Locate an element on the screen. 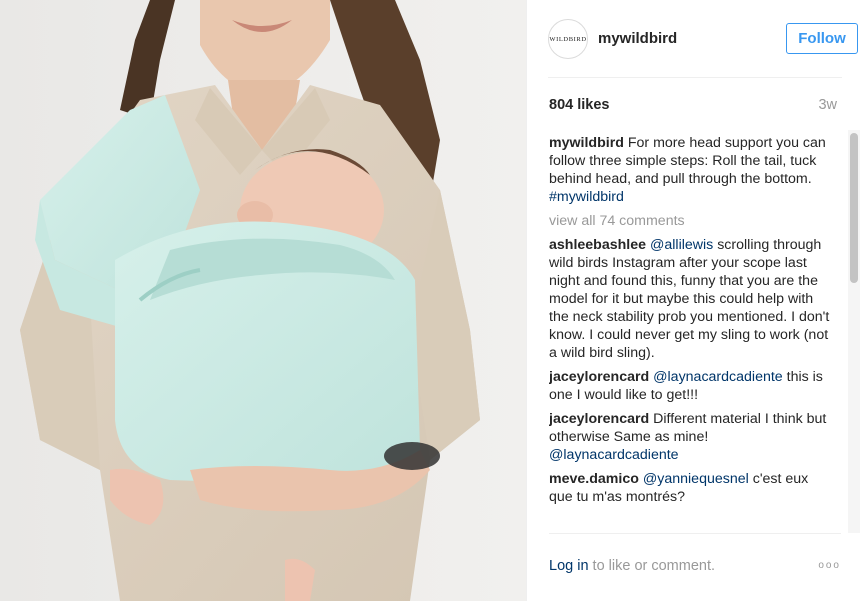  mention-link: @yanniequesnel is located at coordinates (696, 479).